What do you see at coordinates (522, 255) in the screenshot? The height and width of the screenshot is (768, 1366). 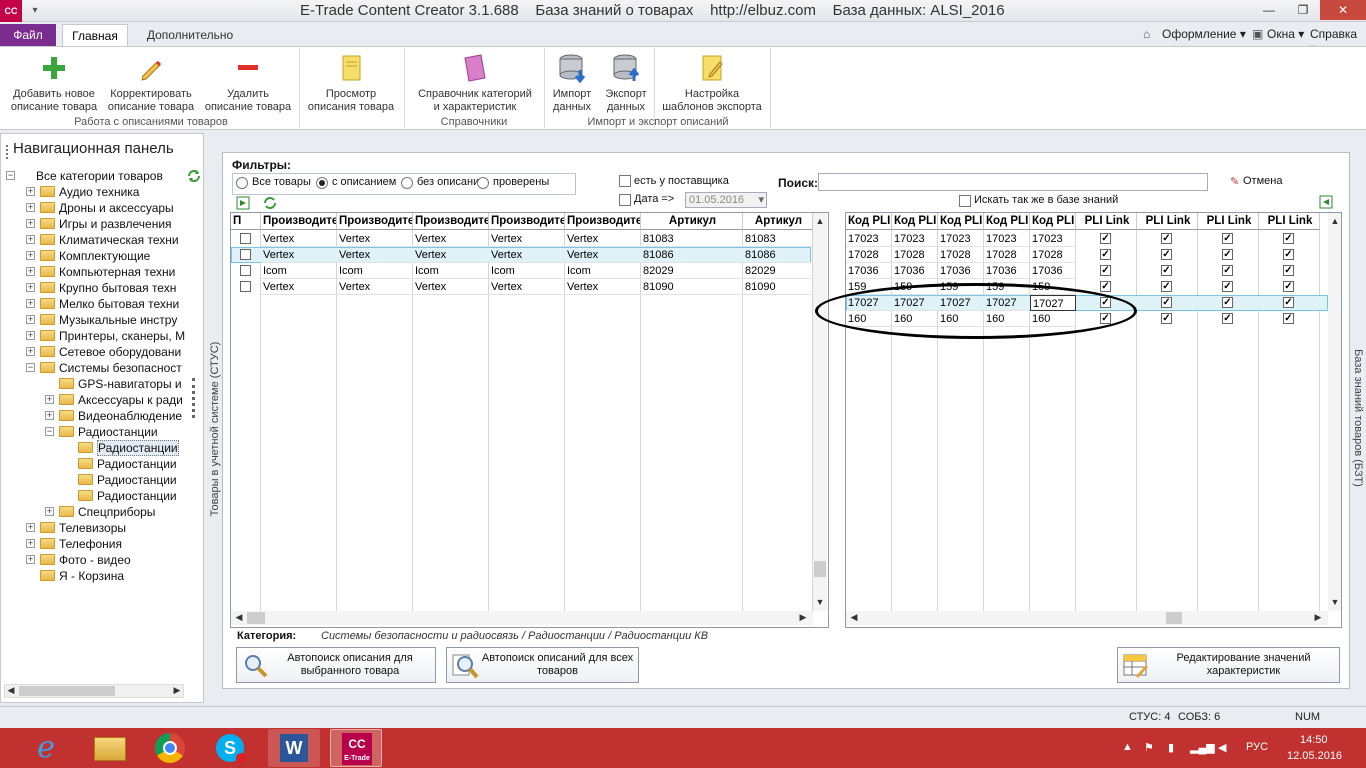 I see `table-row: Vertex Vertex Vertex Vertex Vertex 81086 81086` at bounding box center [522, 255].